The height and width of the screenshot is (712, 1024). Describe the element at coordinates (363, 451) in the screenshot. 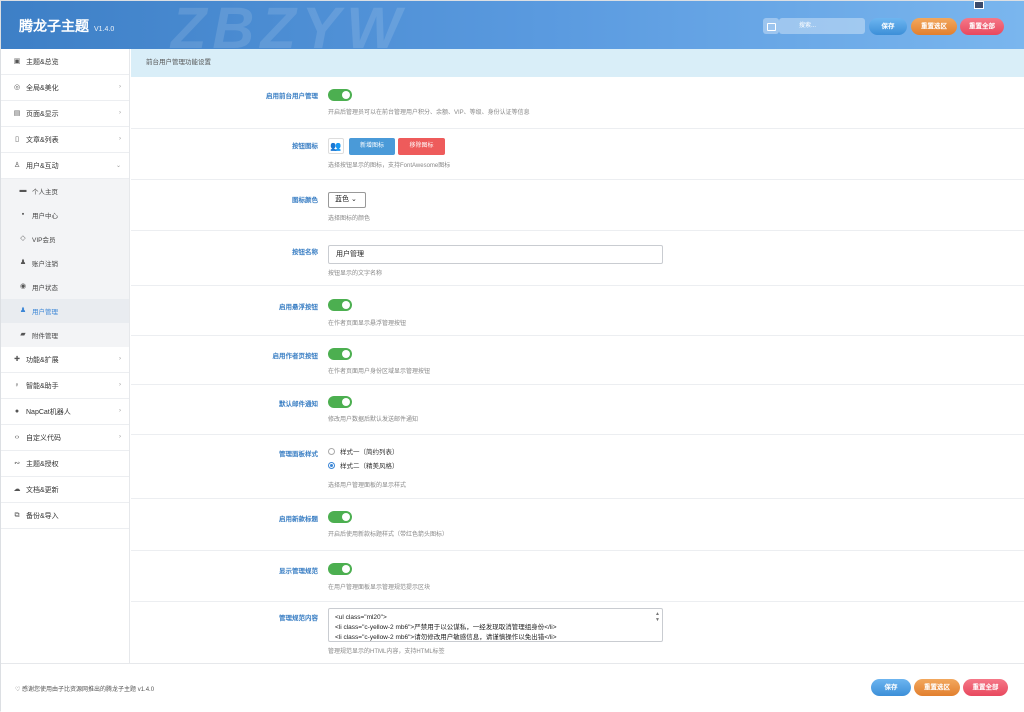

I see `radio-style-one: 样式一（简约列表）` at that location.